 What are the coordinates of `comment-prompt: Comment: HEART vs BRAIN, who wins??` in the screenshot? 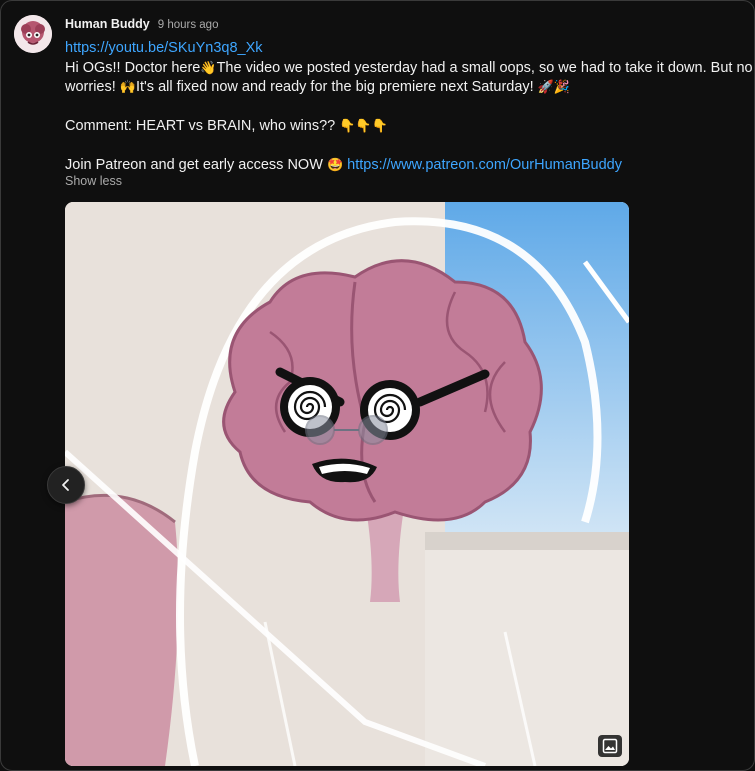 It's located at (202, 126).